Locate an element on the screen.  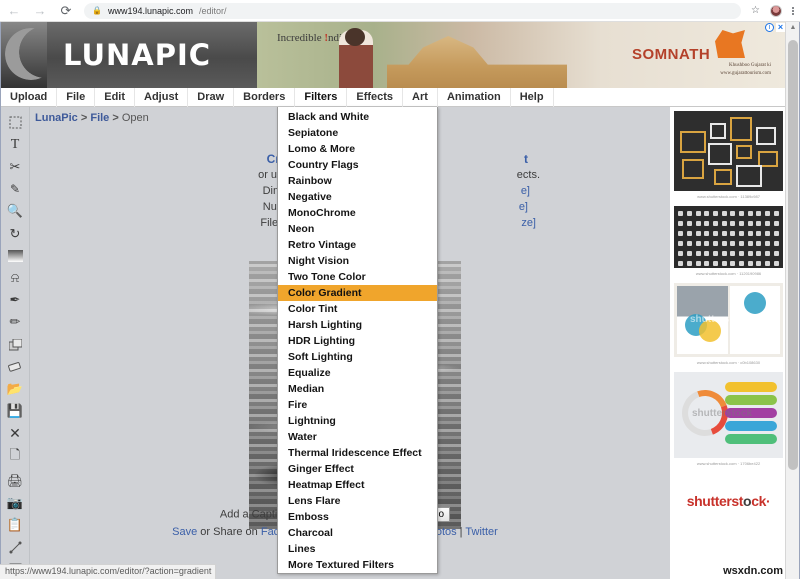
dropdown-item-monochrome: MonoChrome is located at coordinates (357, 213).